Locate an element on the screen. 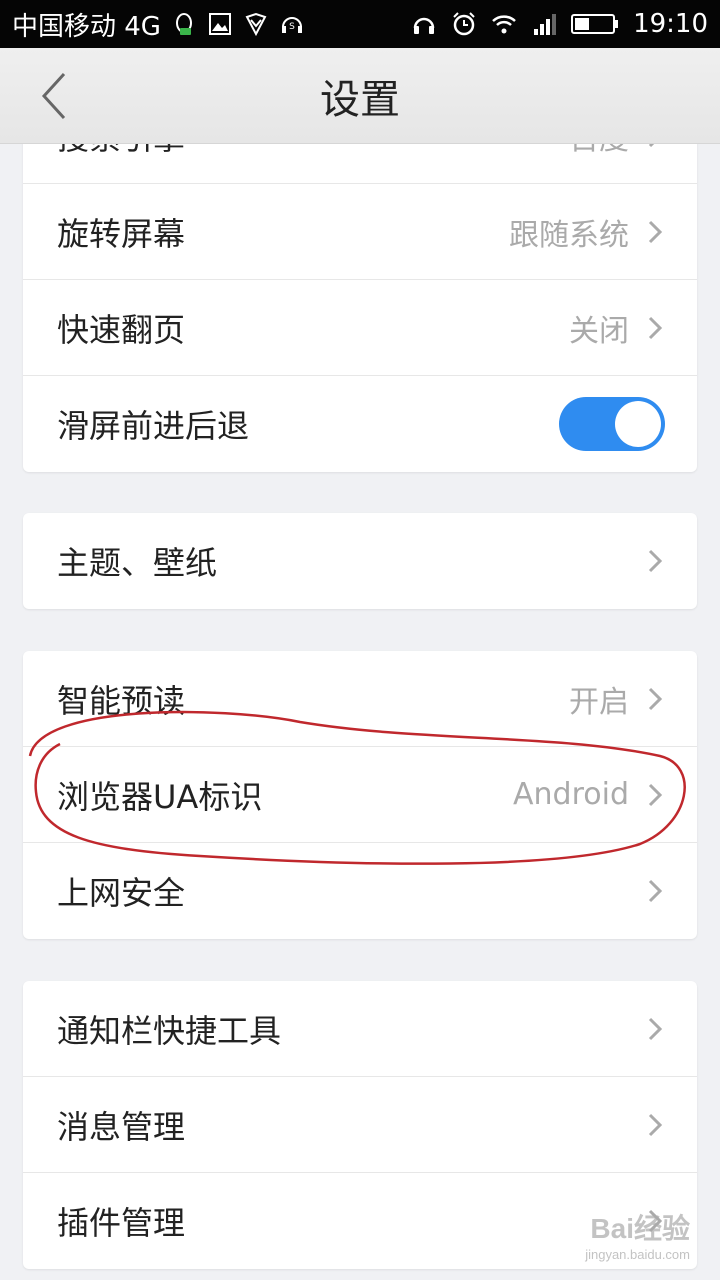 This screenshot has height=1280, width=720. setting-label: 通知栏快捷工具 is located at coordinates (169, 1030).